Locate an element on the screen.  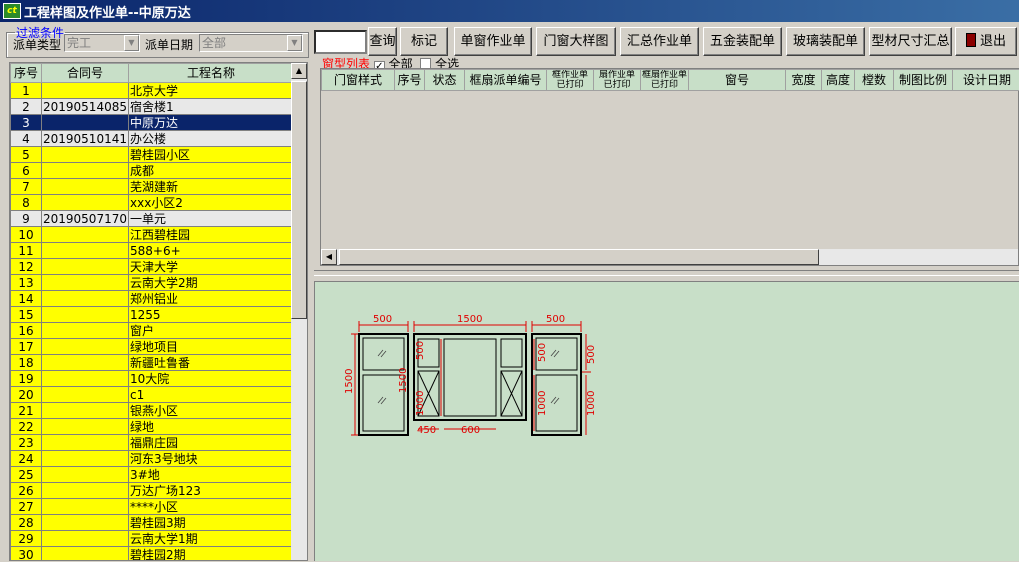
cell-name: 3#地 is located at coordinates (211, 475).